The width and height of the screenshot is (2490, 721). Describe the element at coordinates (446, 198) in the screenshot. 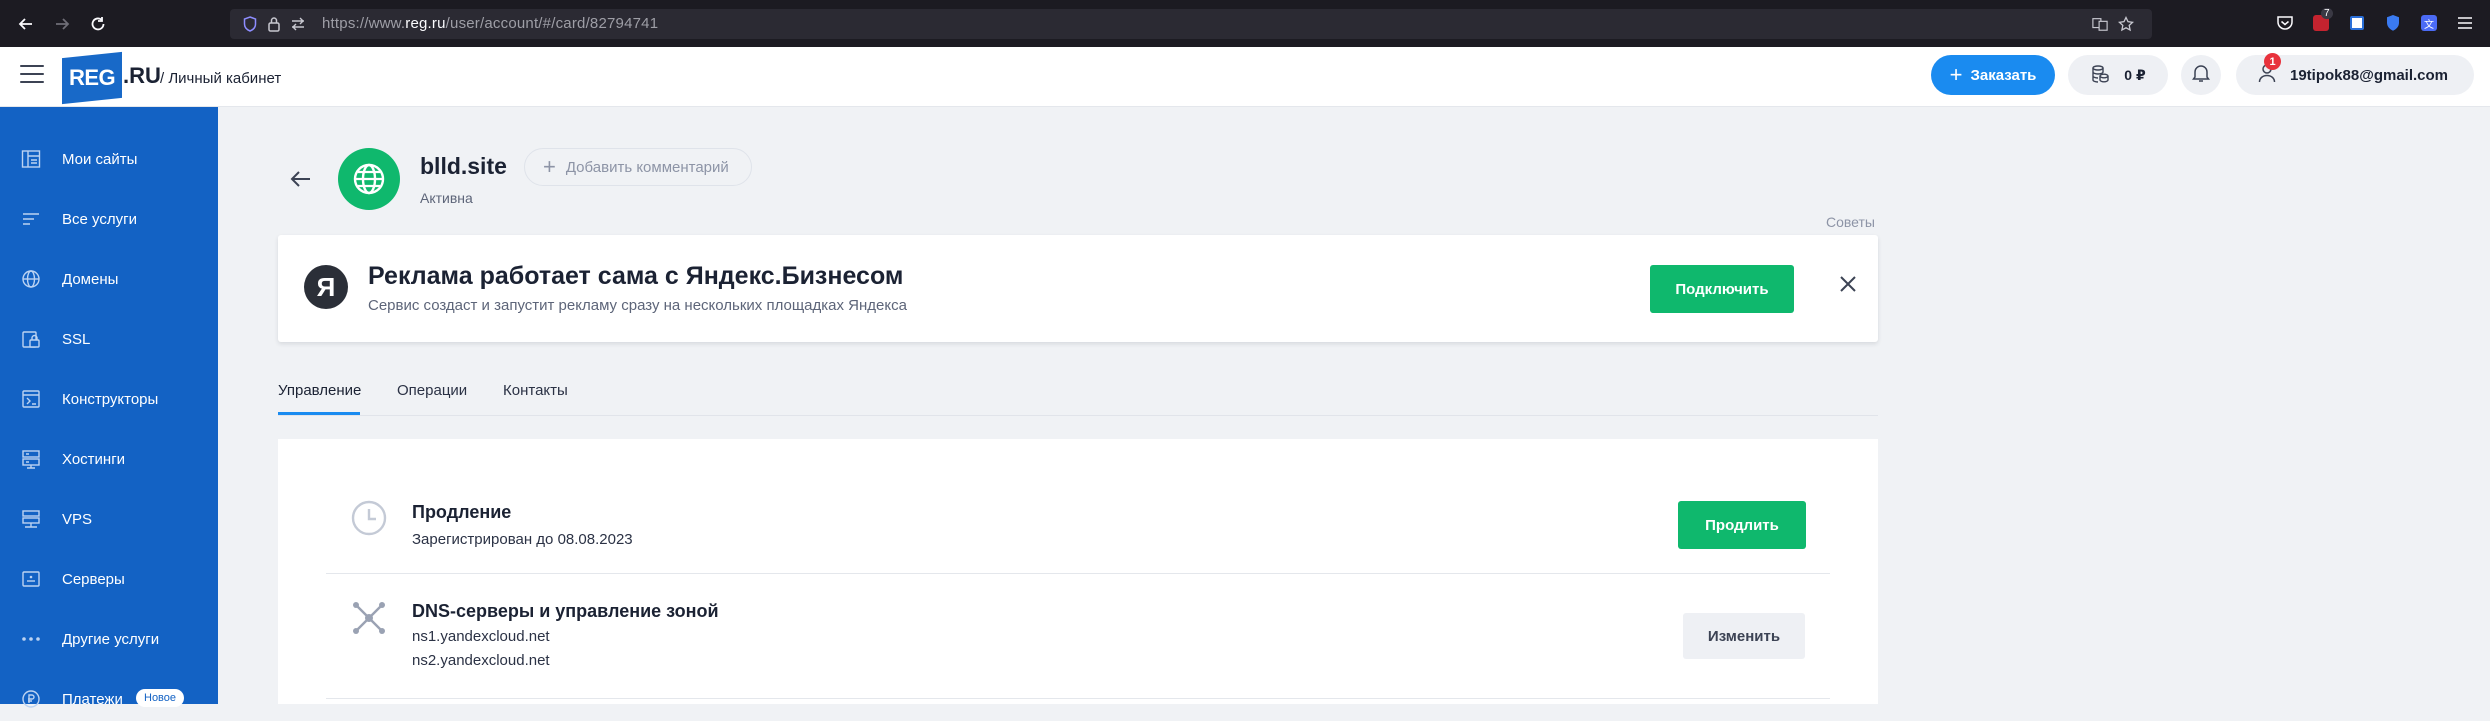

I see `domain-status: Активна` at that location.